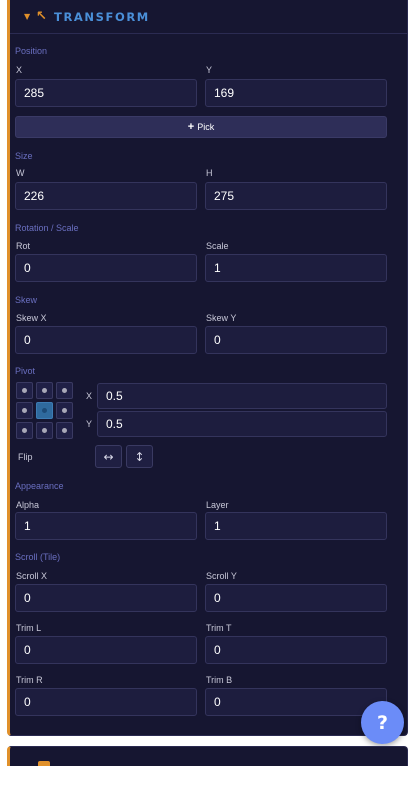 The height and width of the screenshot is (800, 416). Describe the element at coordinates (25, 371) in the screenshot. I see `section-pivot: Pivot` at that location.